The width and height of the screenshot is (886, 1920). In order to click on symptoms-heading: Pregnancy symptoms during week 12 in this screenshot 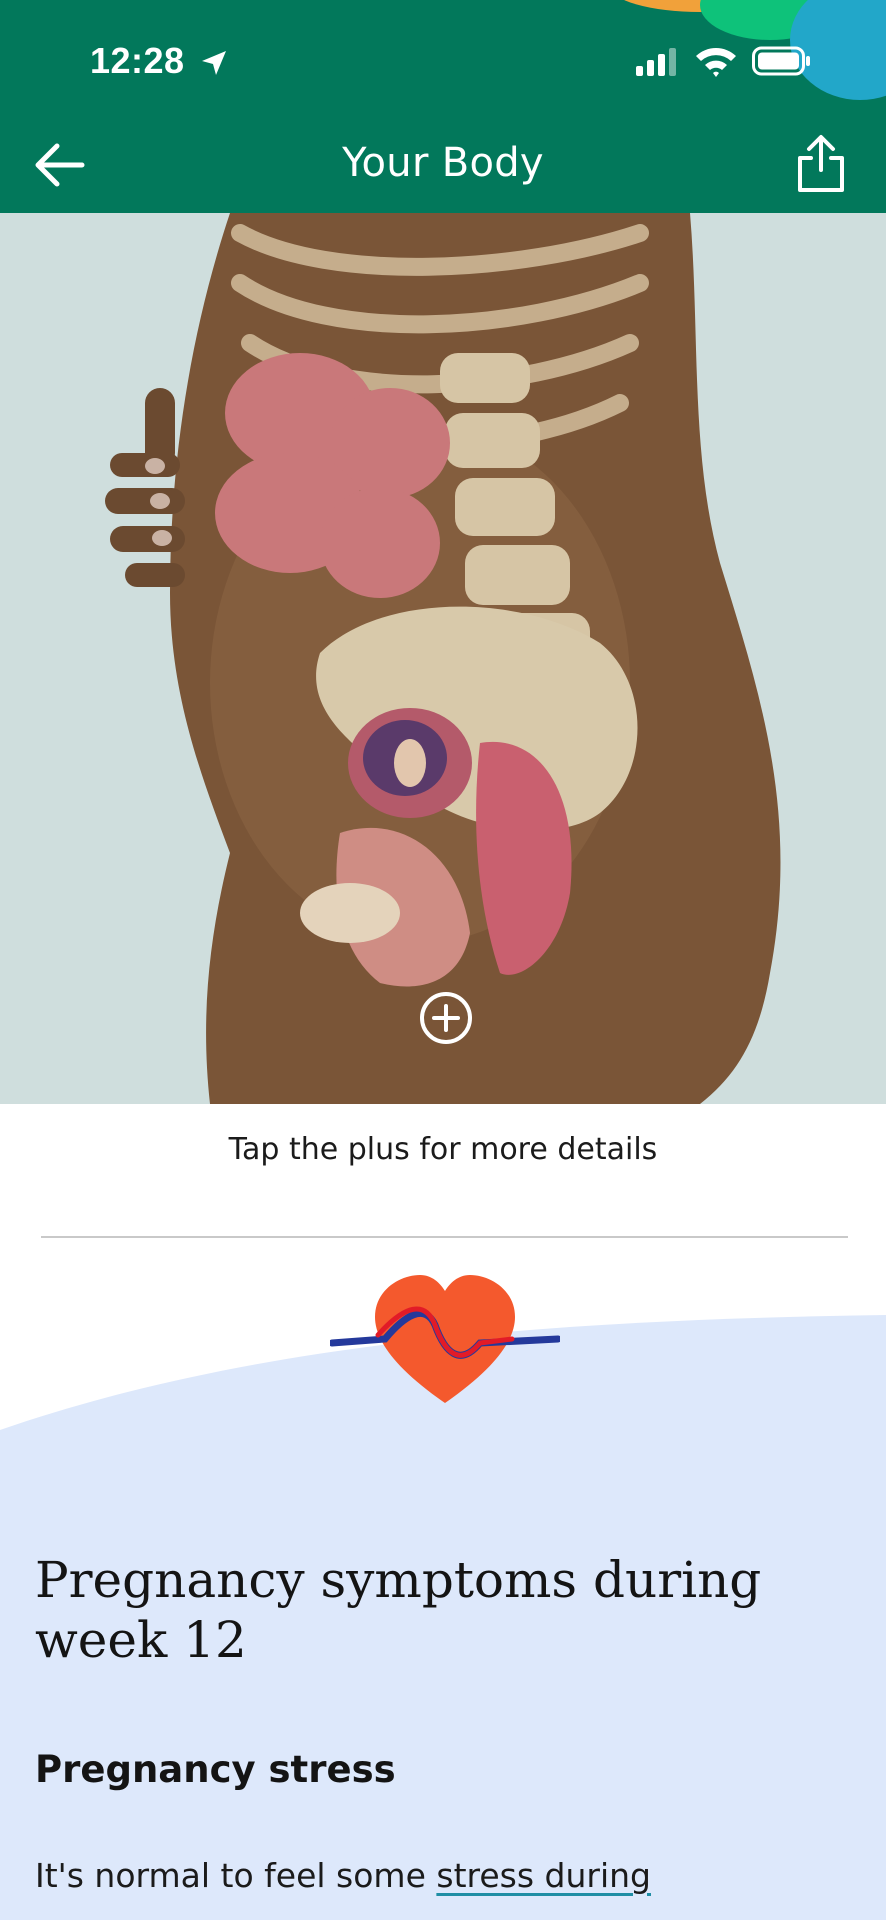, I will do `click(398, 1610)`.